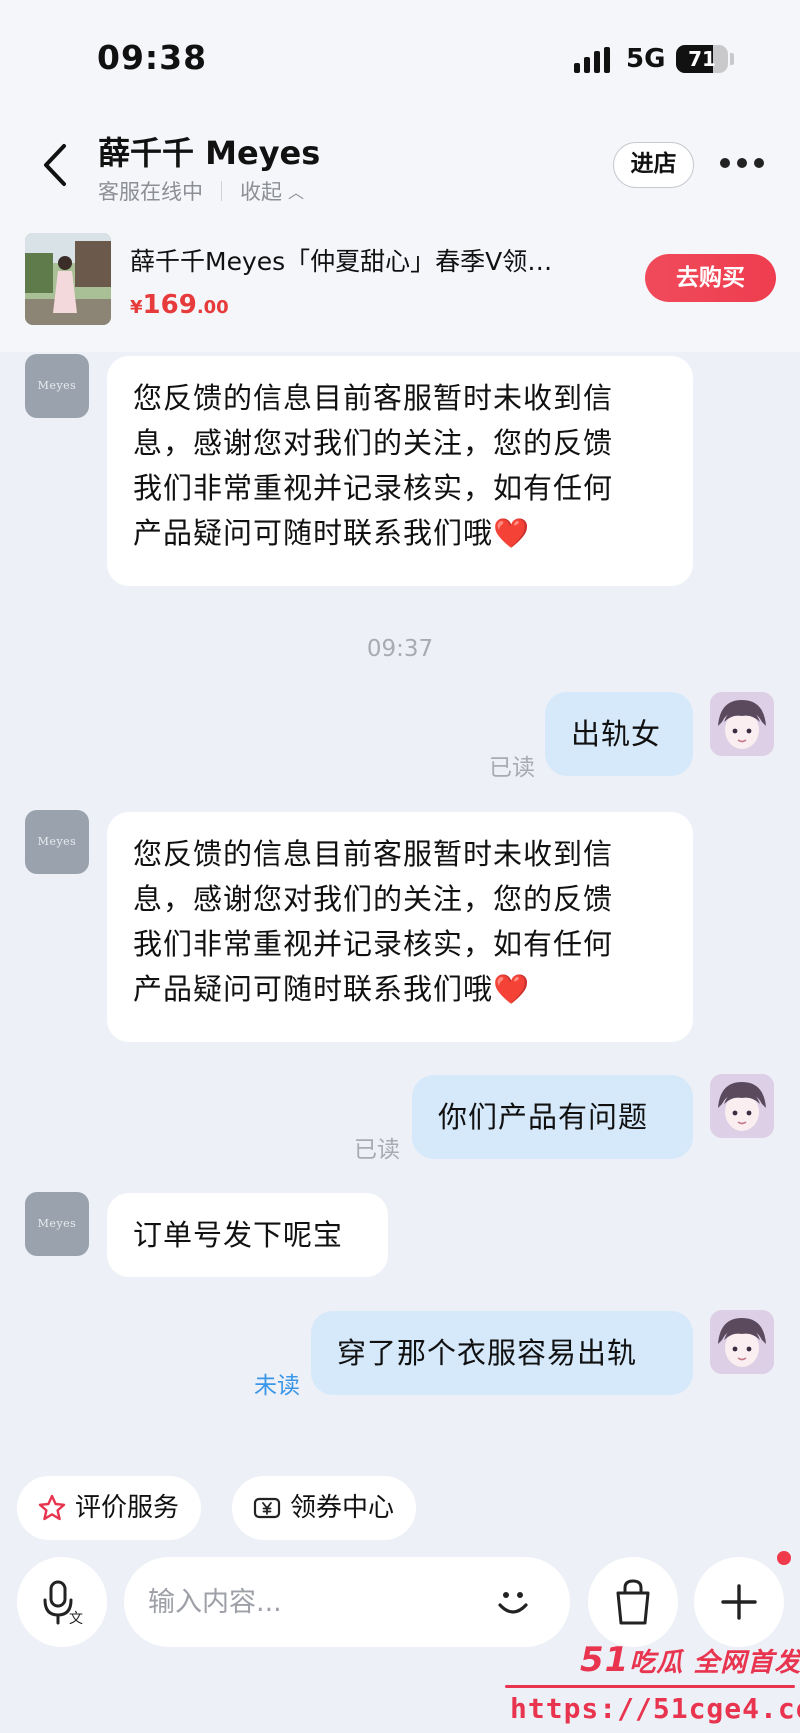 The image size is (800, 1733). What do you see at coordinates (742, 164) in the screenshot?
I see `more-icon` at bounding box center [742, 164].